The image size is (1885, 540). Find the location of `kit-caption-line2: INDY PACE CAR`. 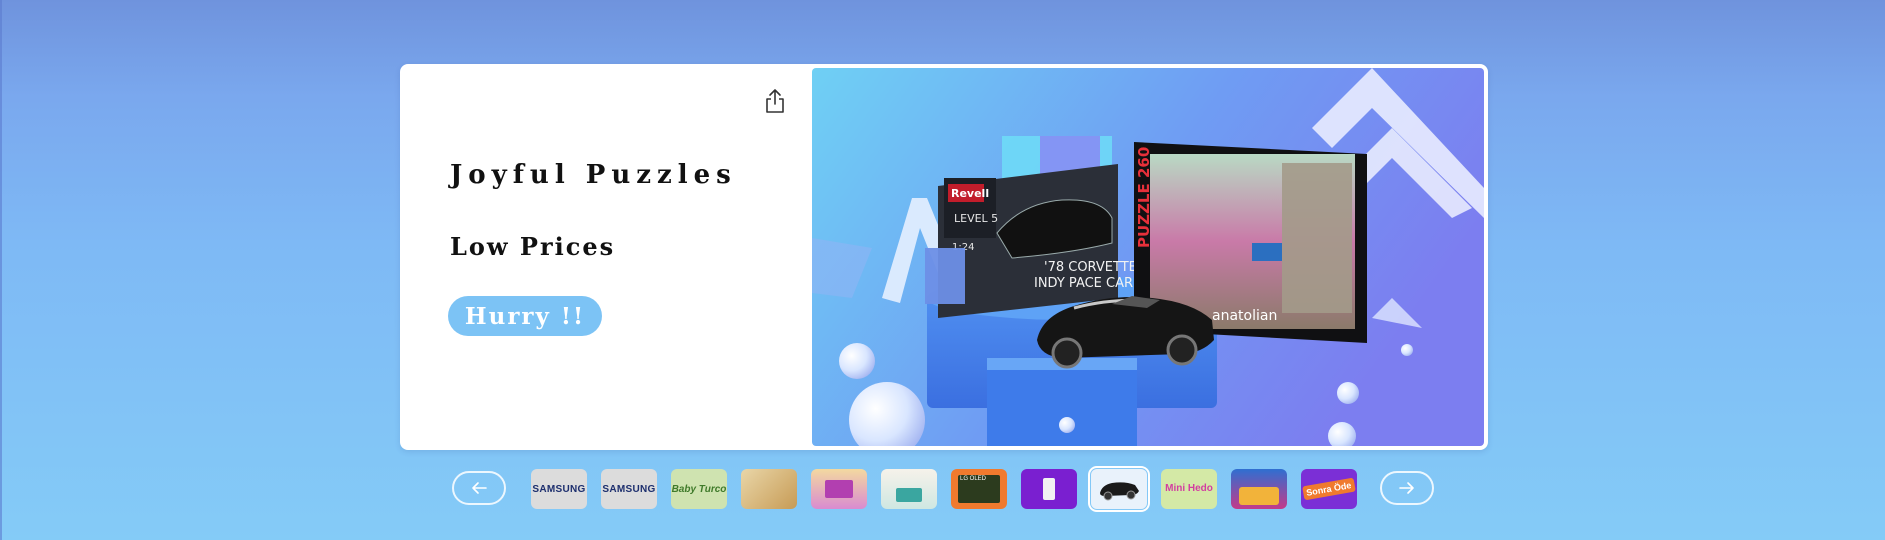

kit-caption-line2: INDY PACE CAR is located at coordinates (1083, 283).